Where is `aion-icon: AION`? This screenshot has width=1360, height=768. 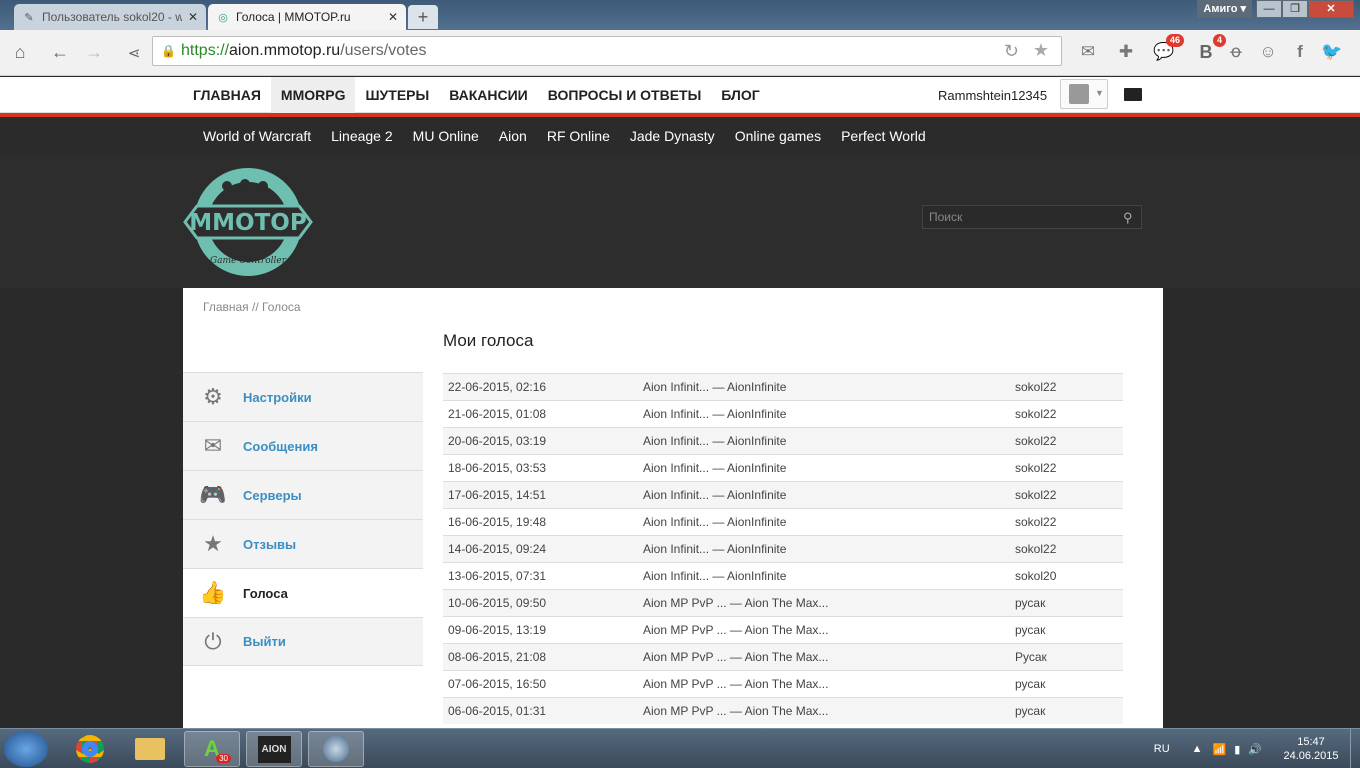 aion-icon: AION is located at coordinates (274, 749).